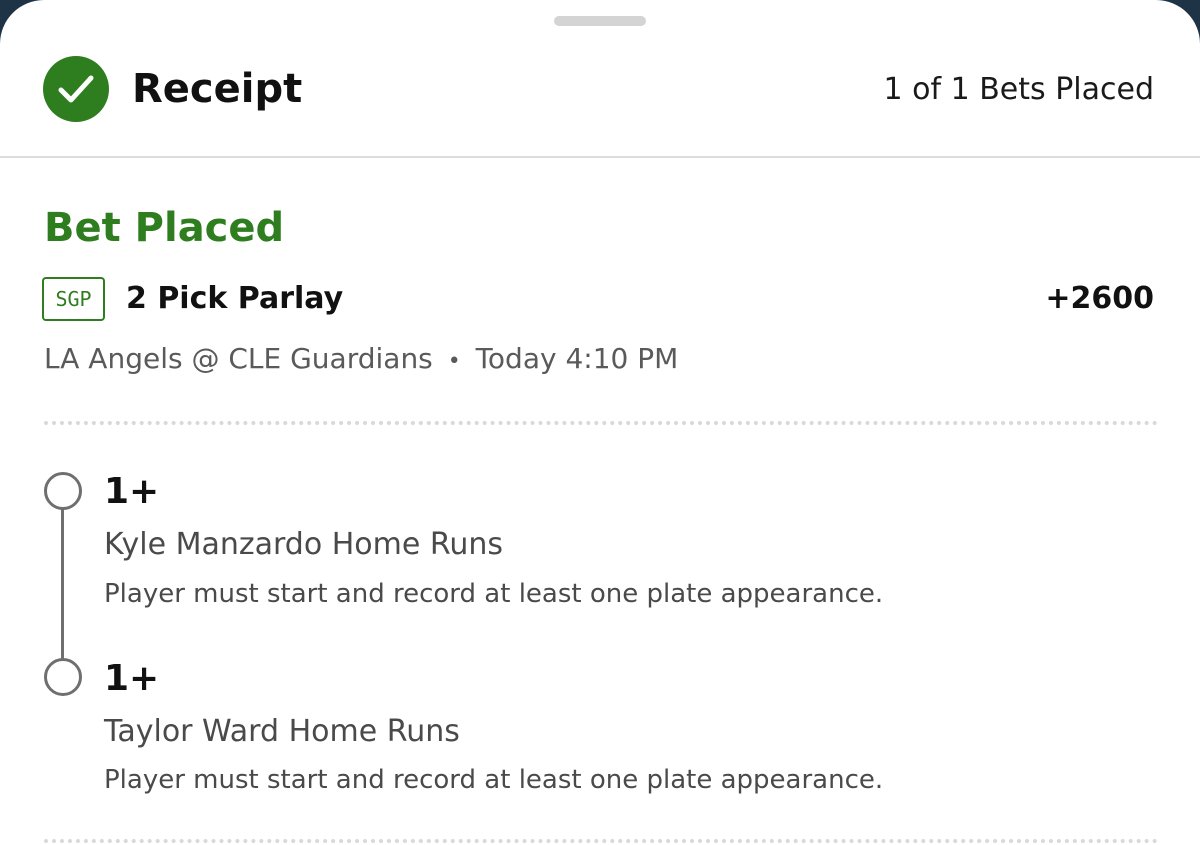  I want to click on bets-placed-count: 1 of 1 Bets Placed, so click(1018, 89).